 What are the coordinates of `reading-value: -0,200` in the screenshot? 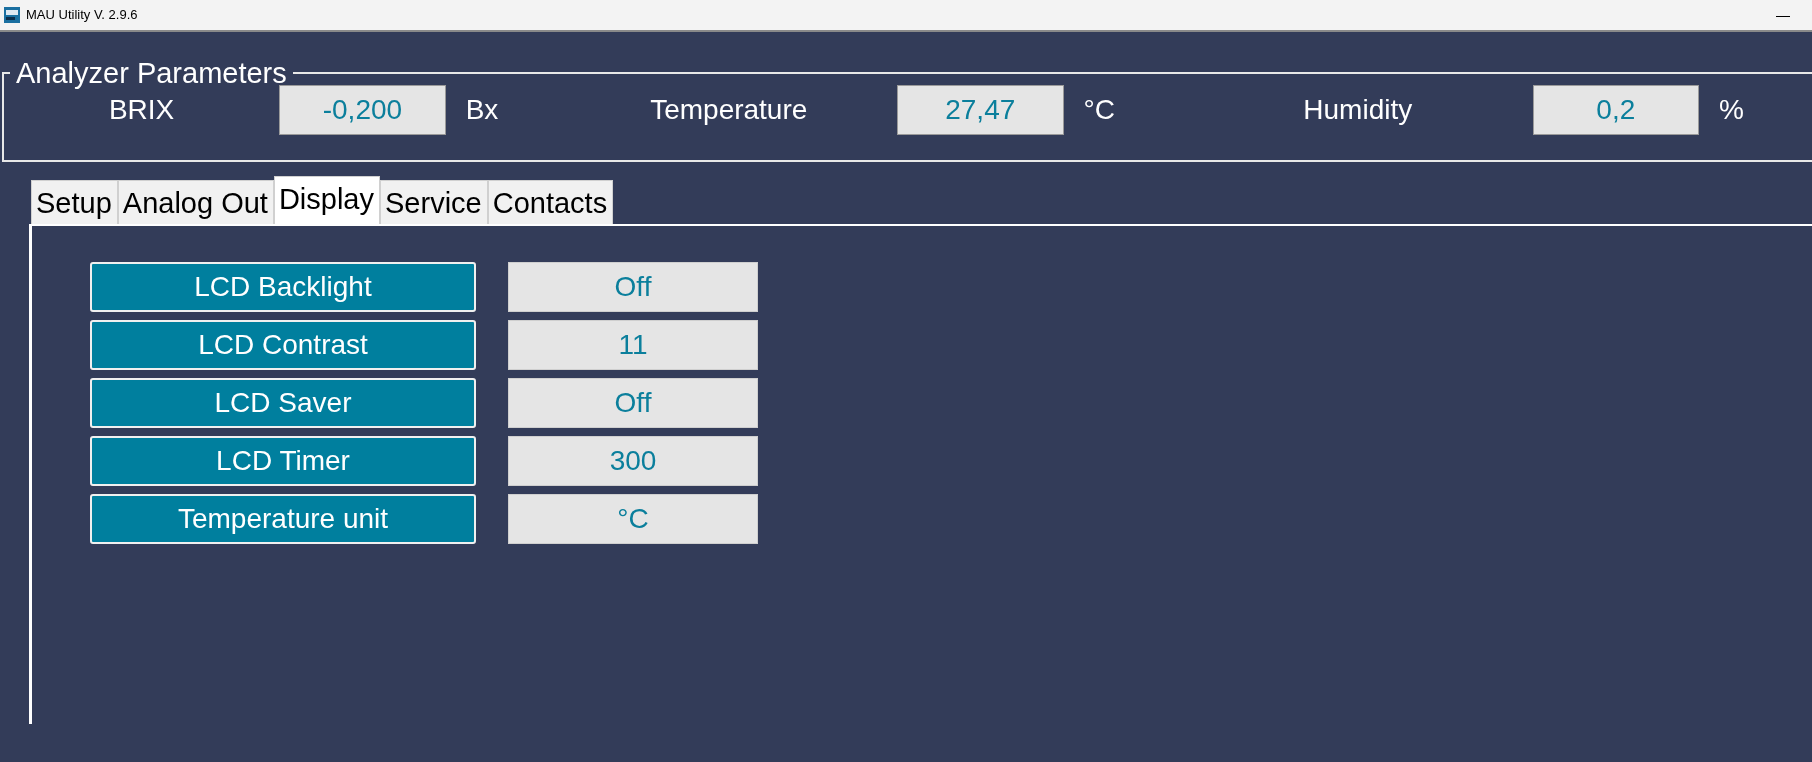 It's located at (362, 109).